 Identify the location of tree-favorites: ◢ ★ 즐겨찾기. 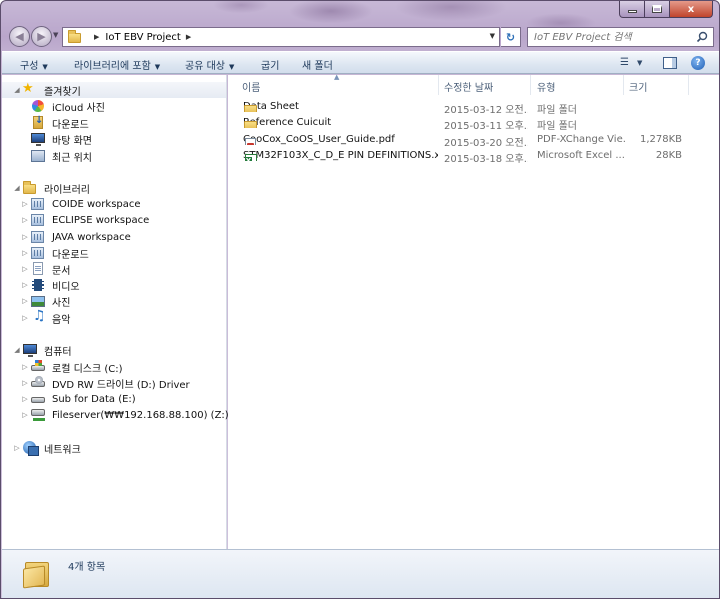
(114, 89).